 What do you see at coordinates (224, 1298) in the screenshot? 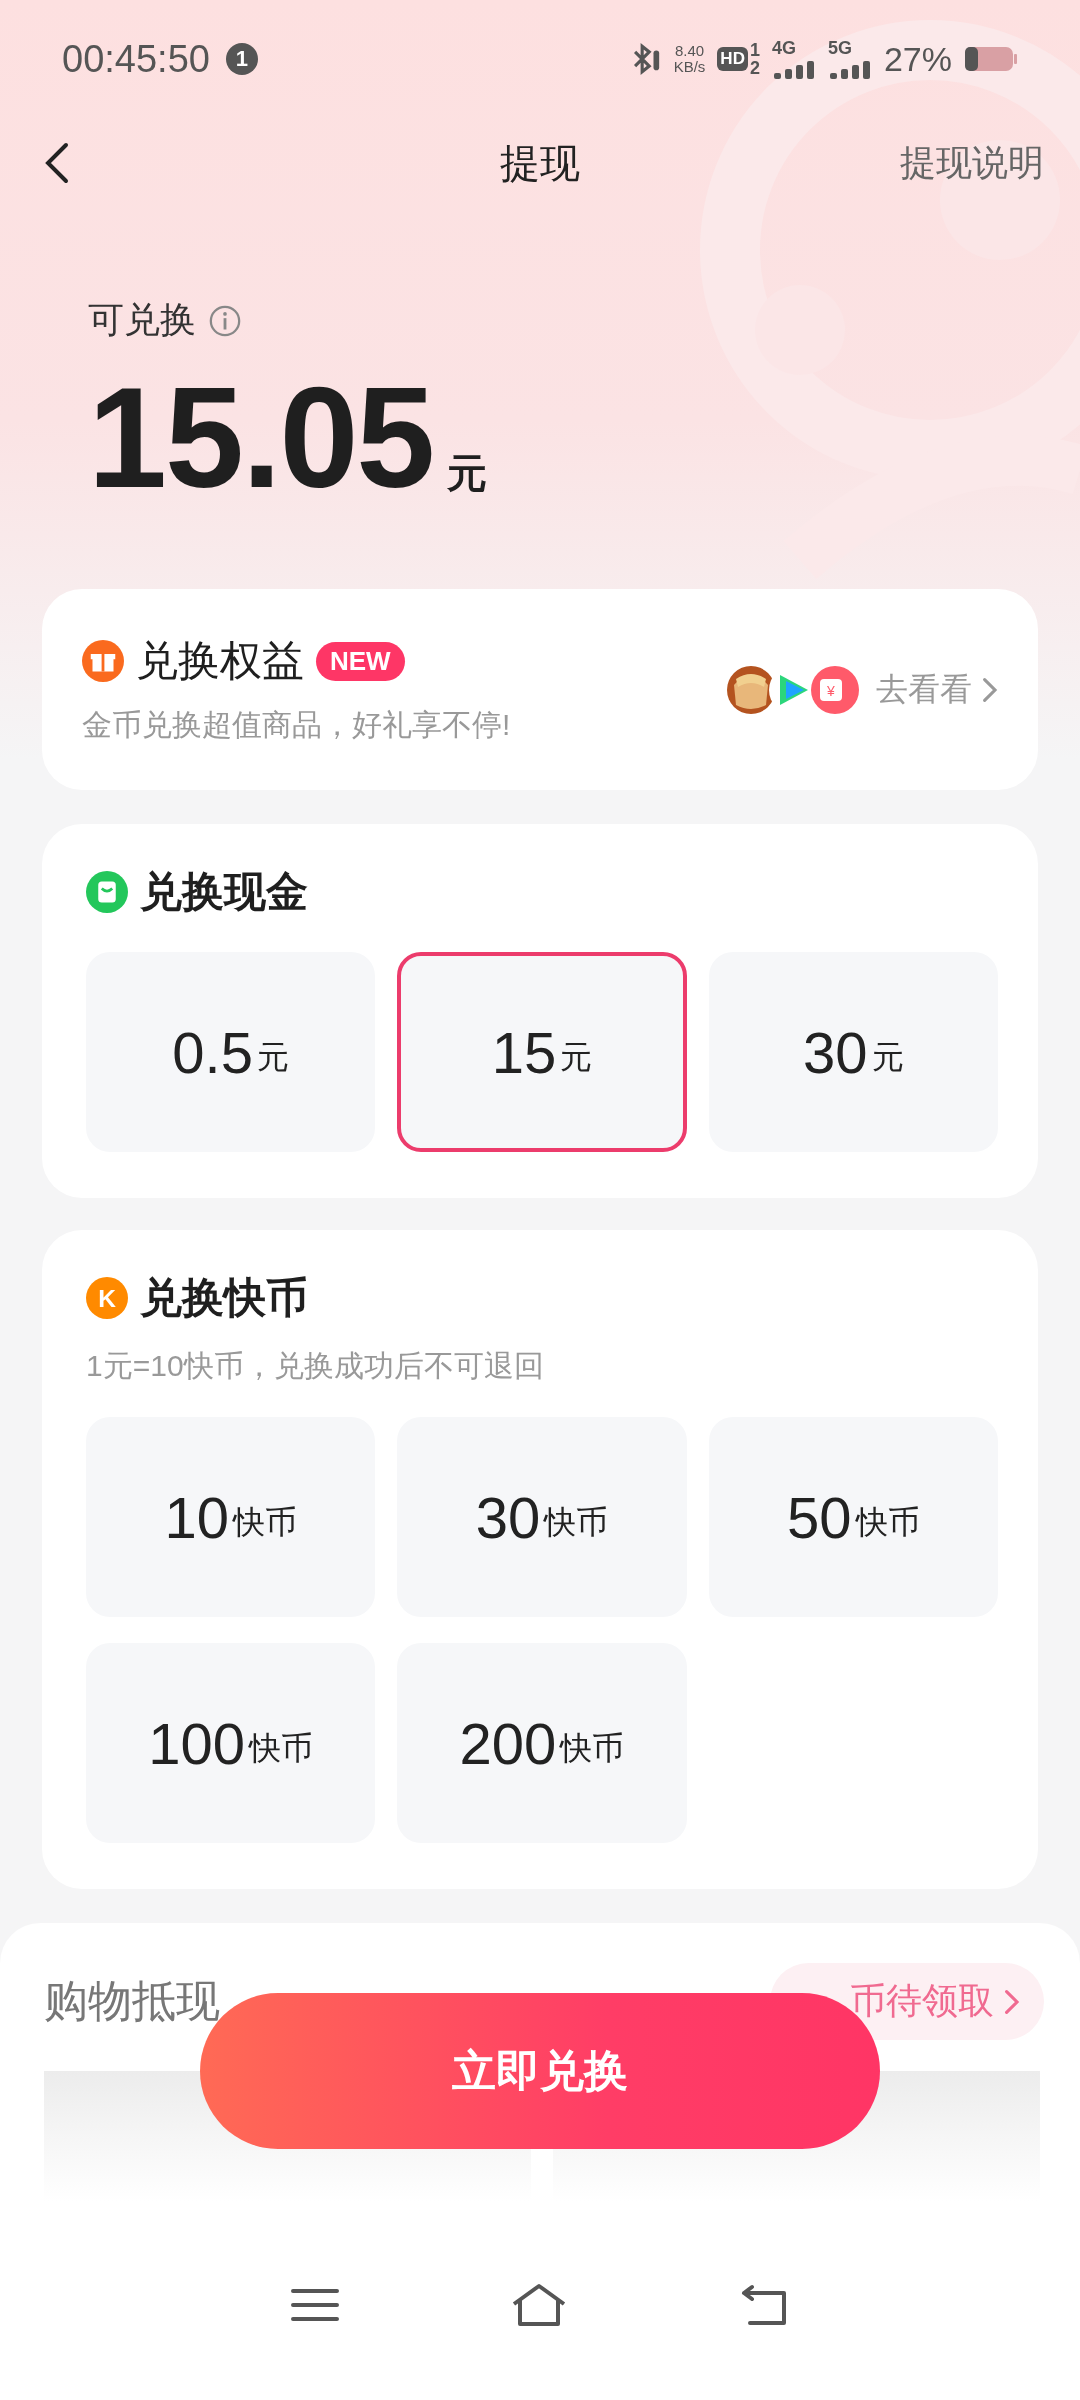
I see `card-title: 兑换快币` at bounding box center [224, 1298].